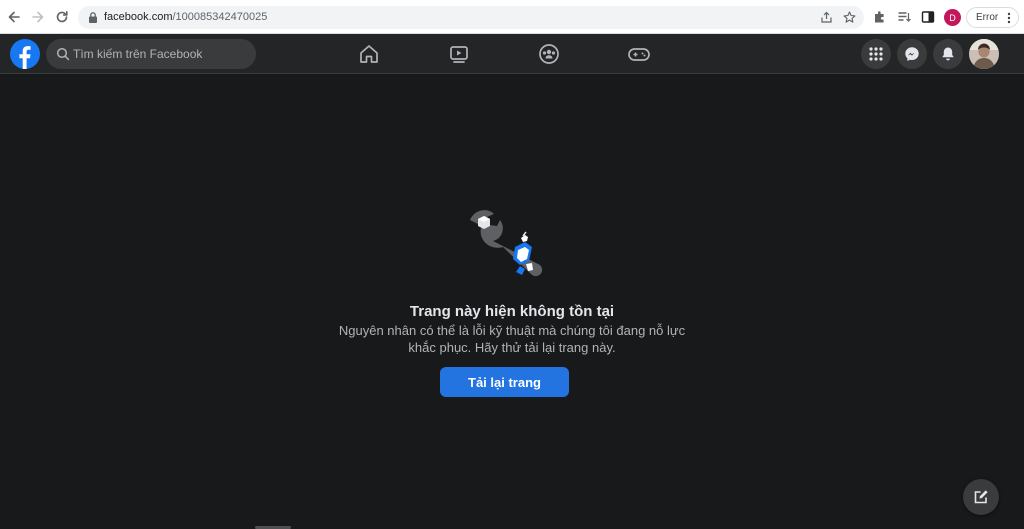  I want to click on more-vert-icon, so click(1009, 18).